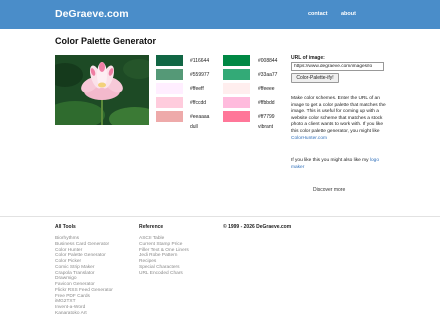 The image size is (440, 330). Describe the element at coordinates (266, 117) in the screenshot. I see `vibrant-hex-label: #ff7799` at that location.